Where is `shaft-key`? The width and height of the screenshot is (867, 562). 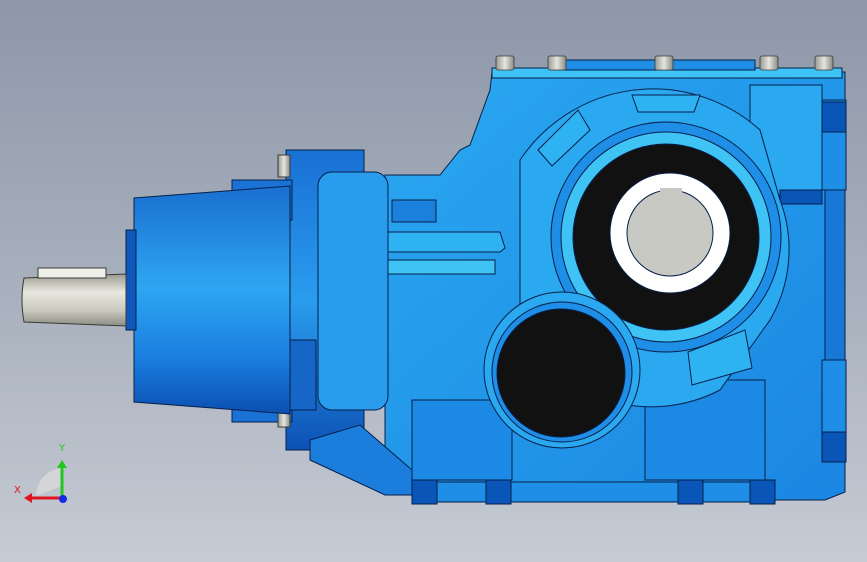
shaft-key is located at coordinates (72, 273).